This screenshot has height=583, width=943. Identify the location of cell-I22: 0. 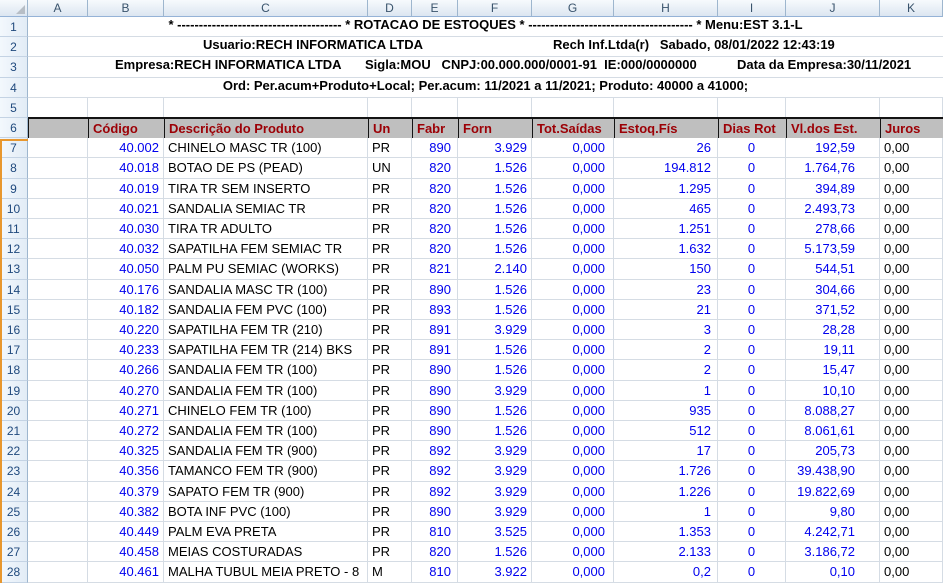
(752, 451).